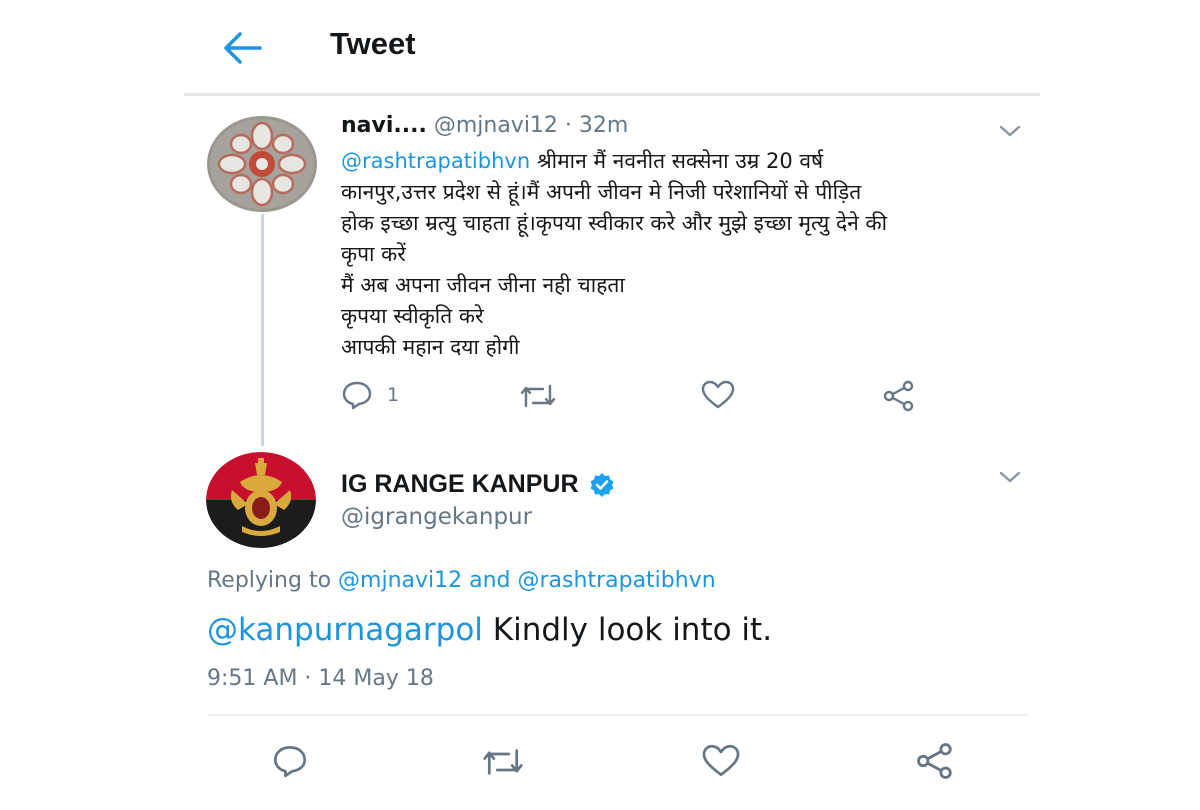 The width and height of the screenshot is (1200, 810). I want to click on reply-button: 1, so click(370, 395).